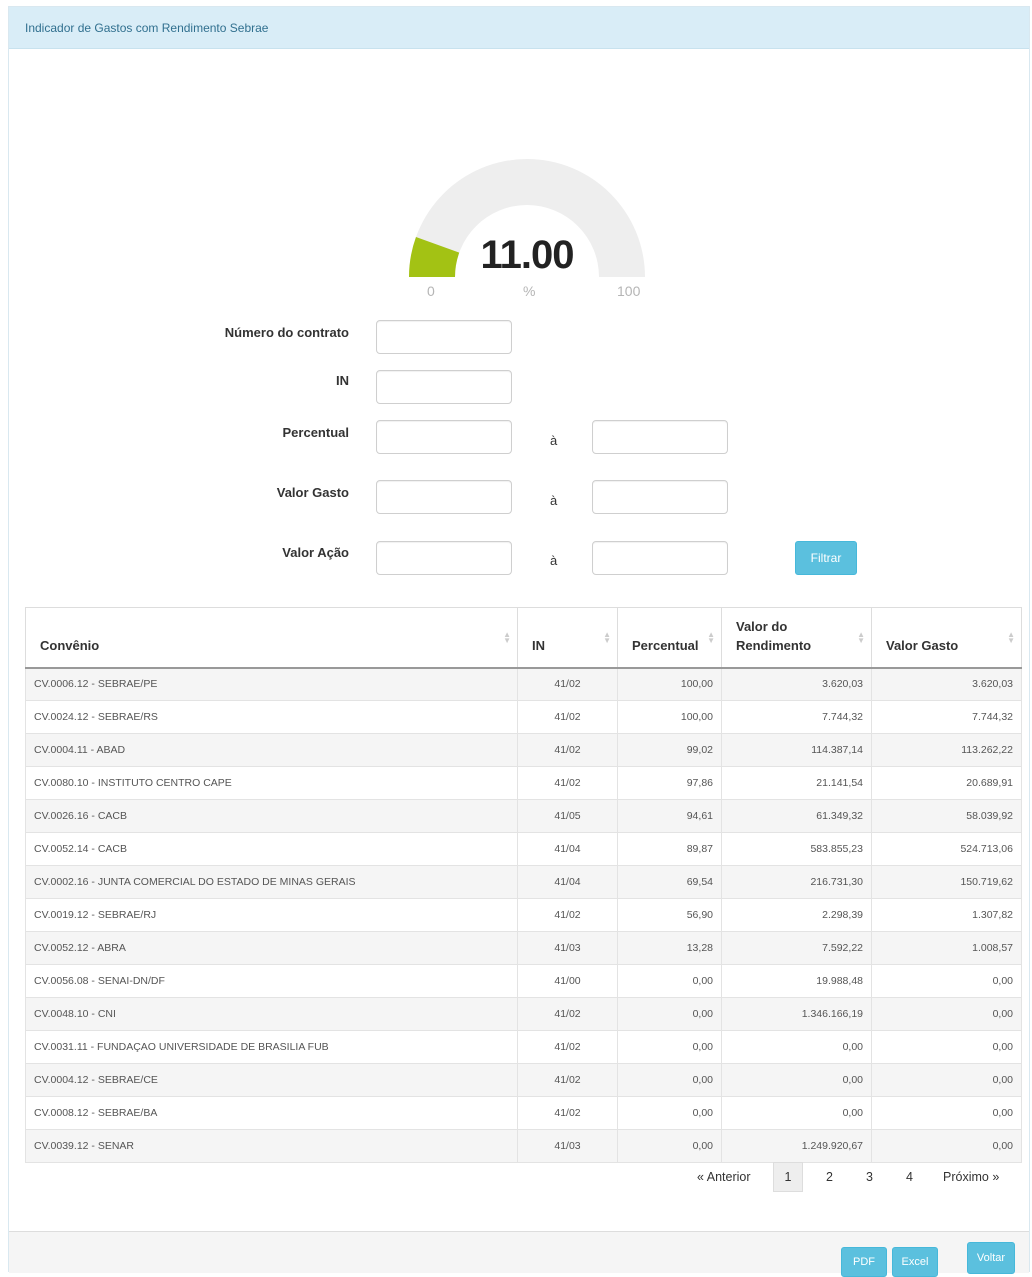 This screenshot has height=1277, width=1032. What do you see at coordinates (864, 1262) in the screenshot?
I see `pdf-button: PDF` at bounding box center [864, 1262].